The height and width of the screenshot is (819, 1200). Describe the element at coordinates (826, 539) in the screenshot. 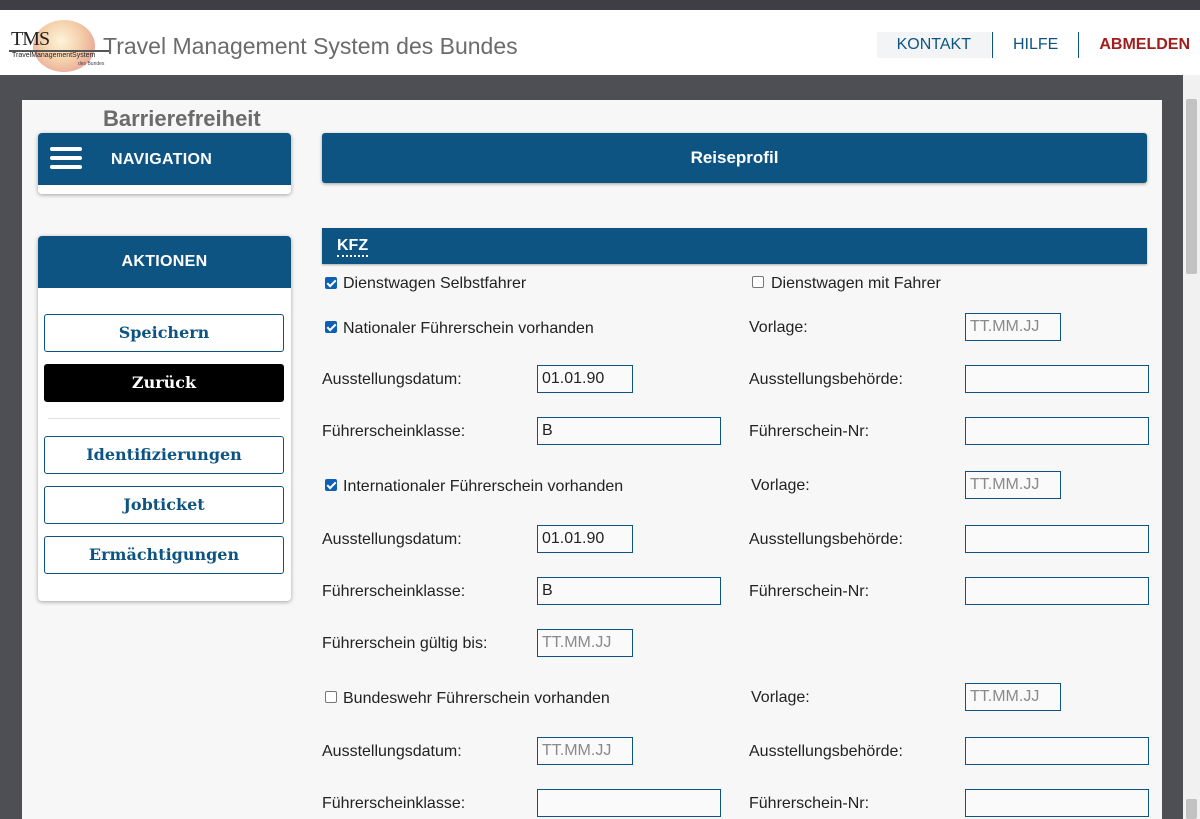

I see `label-international-authority: Ausstellungsbehörde:` at that location.